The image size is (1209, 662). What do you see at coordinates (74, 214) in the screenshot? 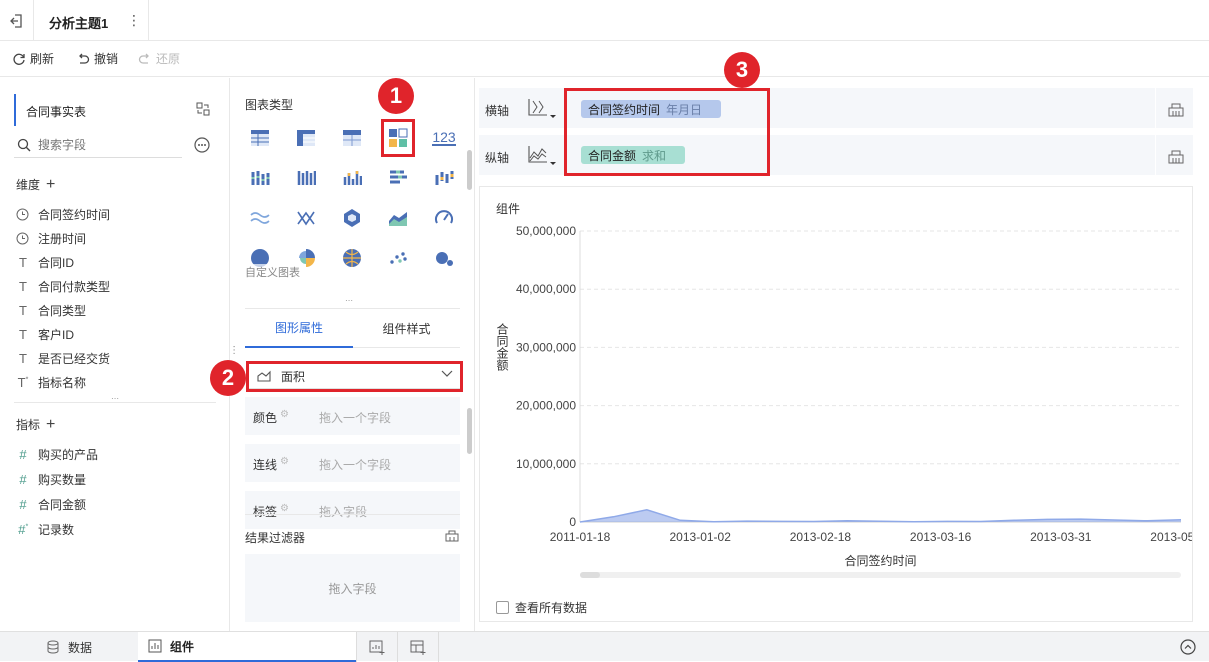
I see `field-label: 合同签约时间` at bounding box center [74, 214].